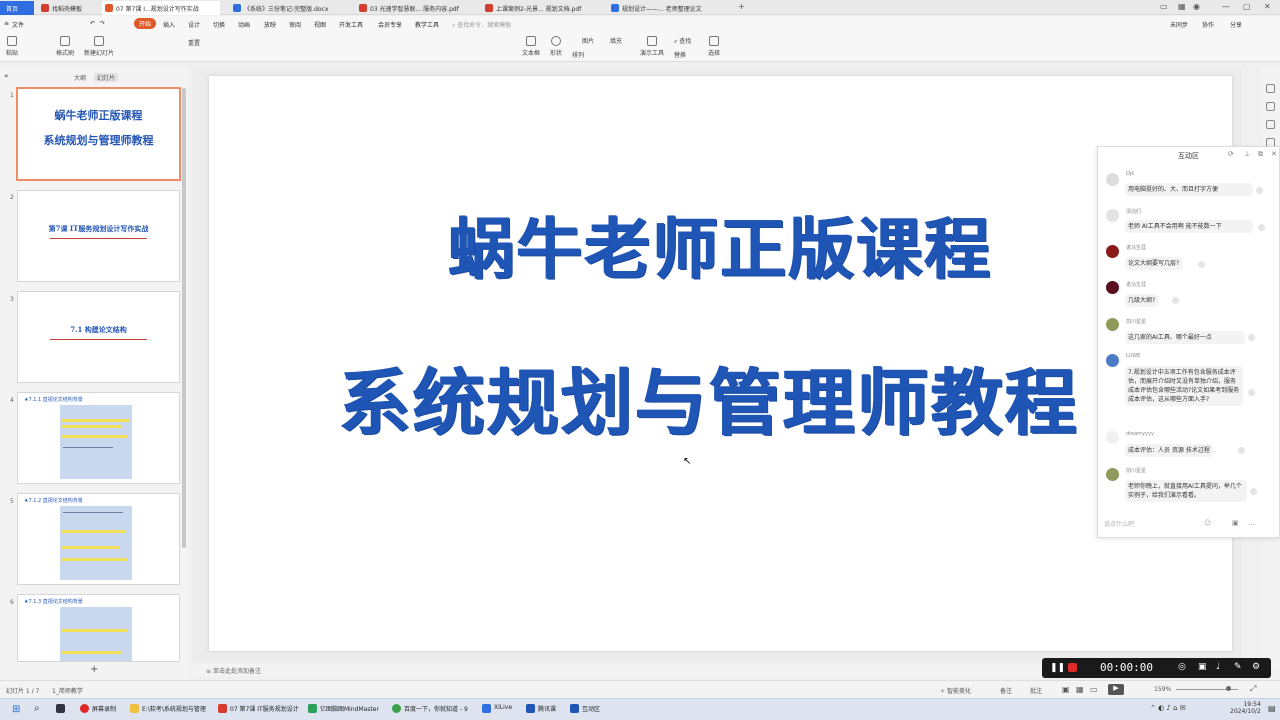  What do you see at coordinates (67, 690) in the screenshot?
I see `theme-name: 1_简师教学` at bounding box center [67, 690].